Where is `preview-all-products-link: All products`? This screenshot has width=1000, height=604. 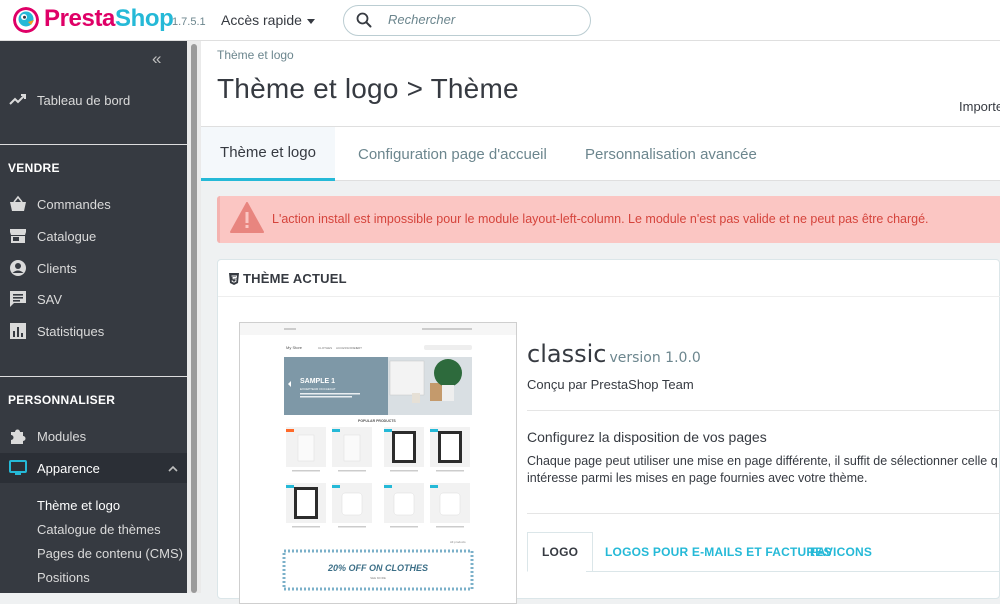 preview-all-products-link: All products is located at coordinates (458, 542).